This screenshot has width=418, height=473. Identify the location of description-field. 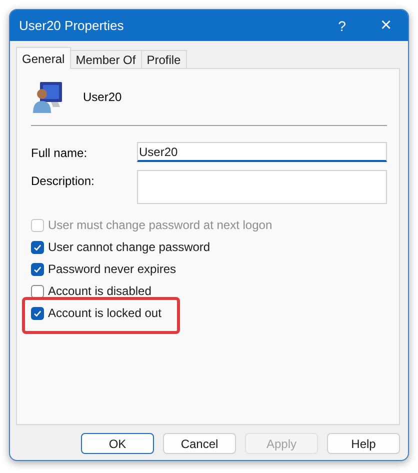
(262, 187).